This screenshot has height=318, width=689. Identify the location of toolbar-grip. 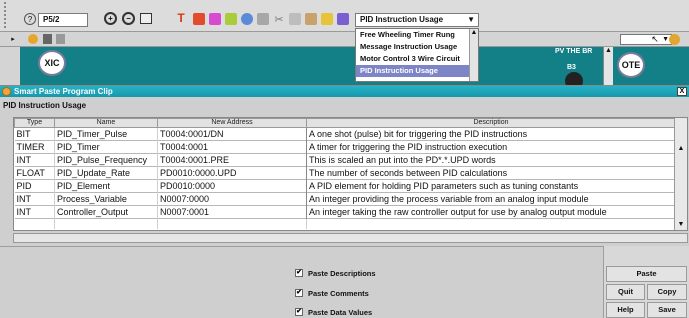
(6, 15).